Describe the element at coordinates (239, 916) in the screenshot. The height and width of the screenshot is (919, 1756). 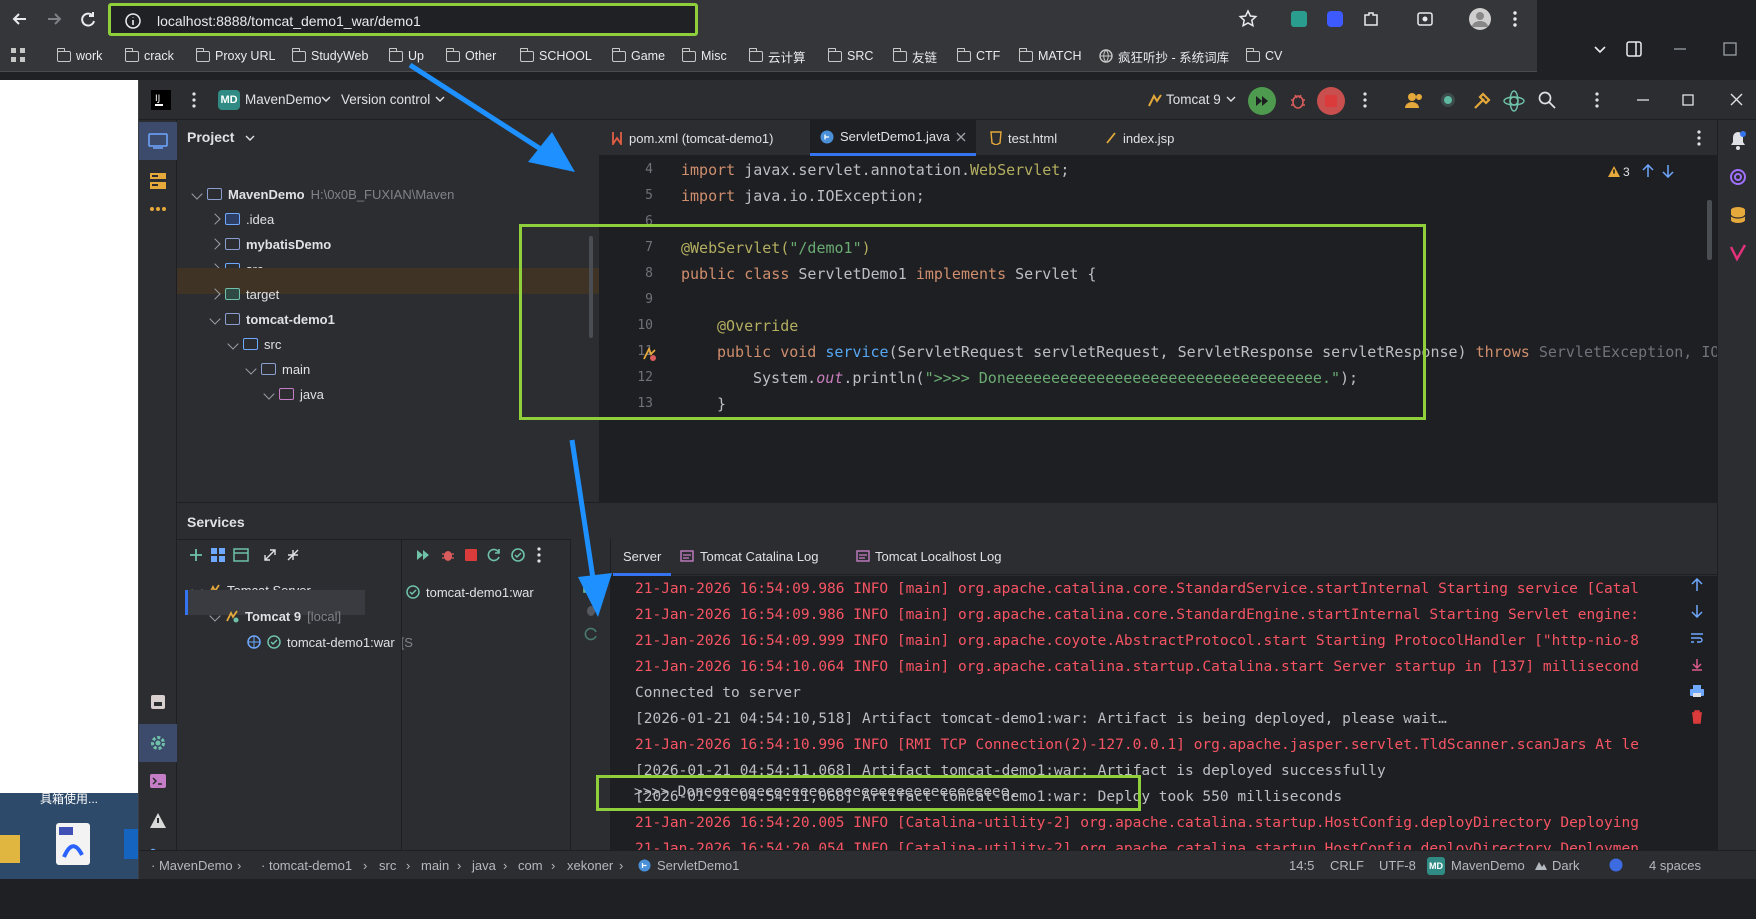
I see `scrollbar` at that location.